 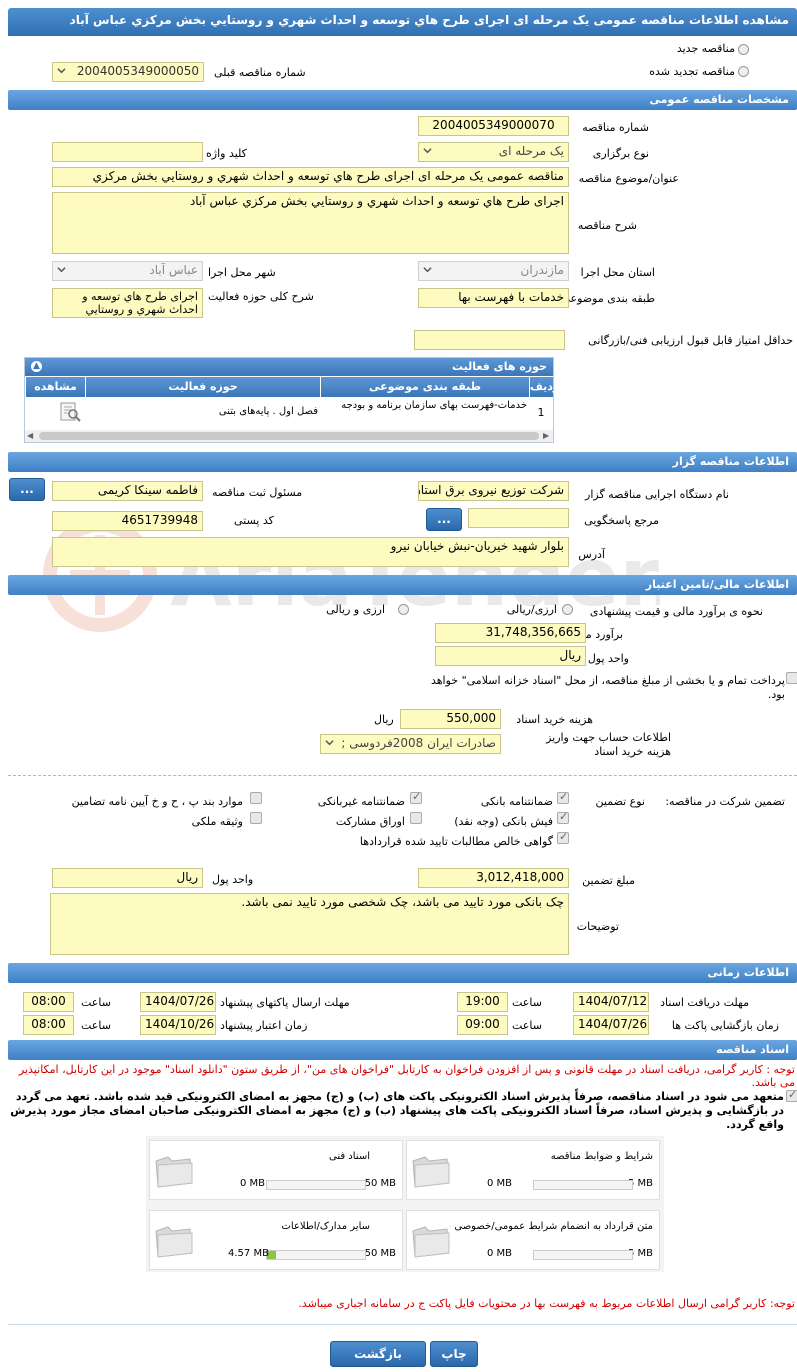 What do you see at coordinates (276, 1170) in the screenshot?
I see `file-box: اسناد فنی 50 MB 0 MB` at bounding box center [276, 1170].